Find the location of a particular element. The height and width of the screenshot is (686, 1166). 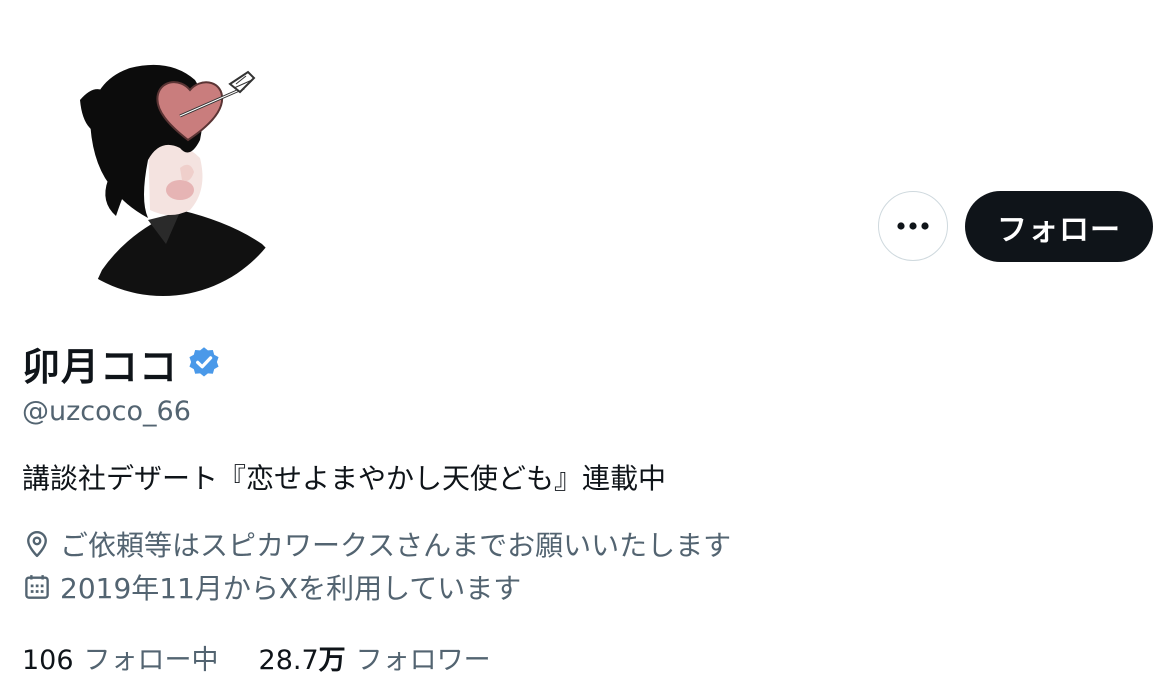

followers-number: 28.7 is located at coordinates (288, 660).